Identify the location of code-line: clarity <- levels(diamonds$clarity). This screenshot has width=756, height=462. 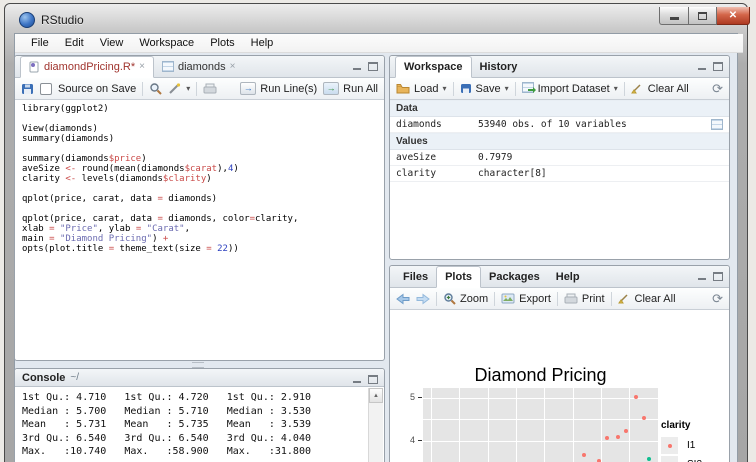
(117, 179).